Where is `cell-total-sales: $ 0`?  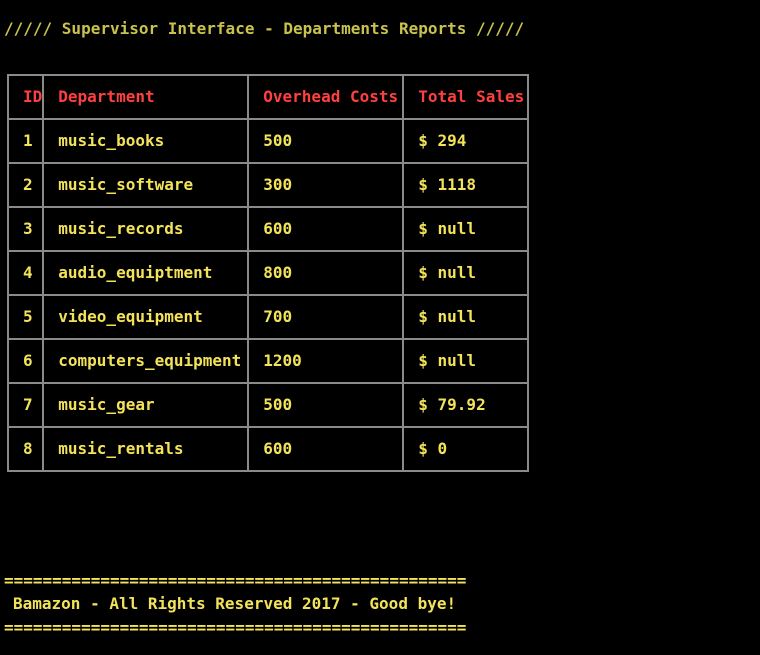 cell-total-sales: $ 0 is located at coordinates (466, 449).